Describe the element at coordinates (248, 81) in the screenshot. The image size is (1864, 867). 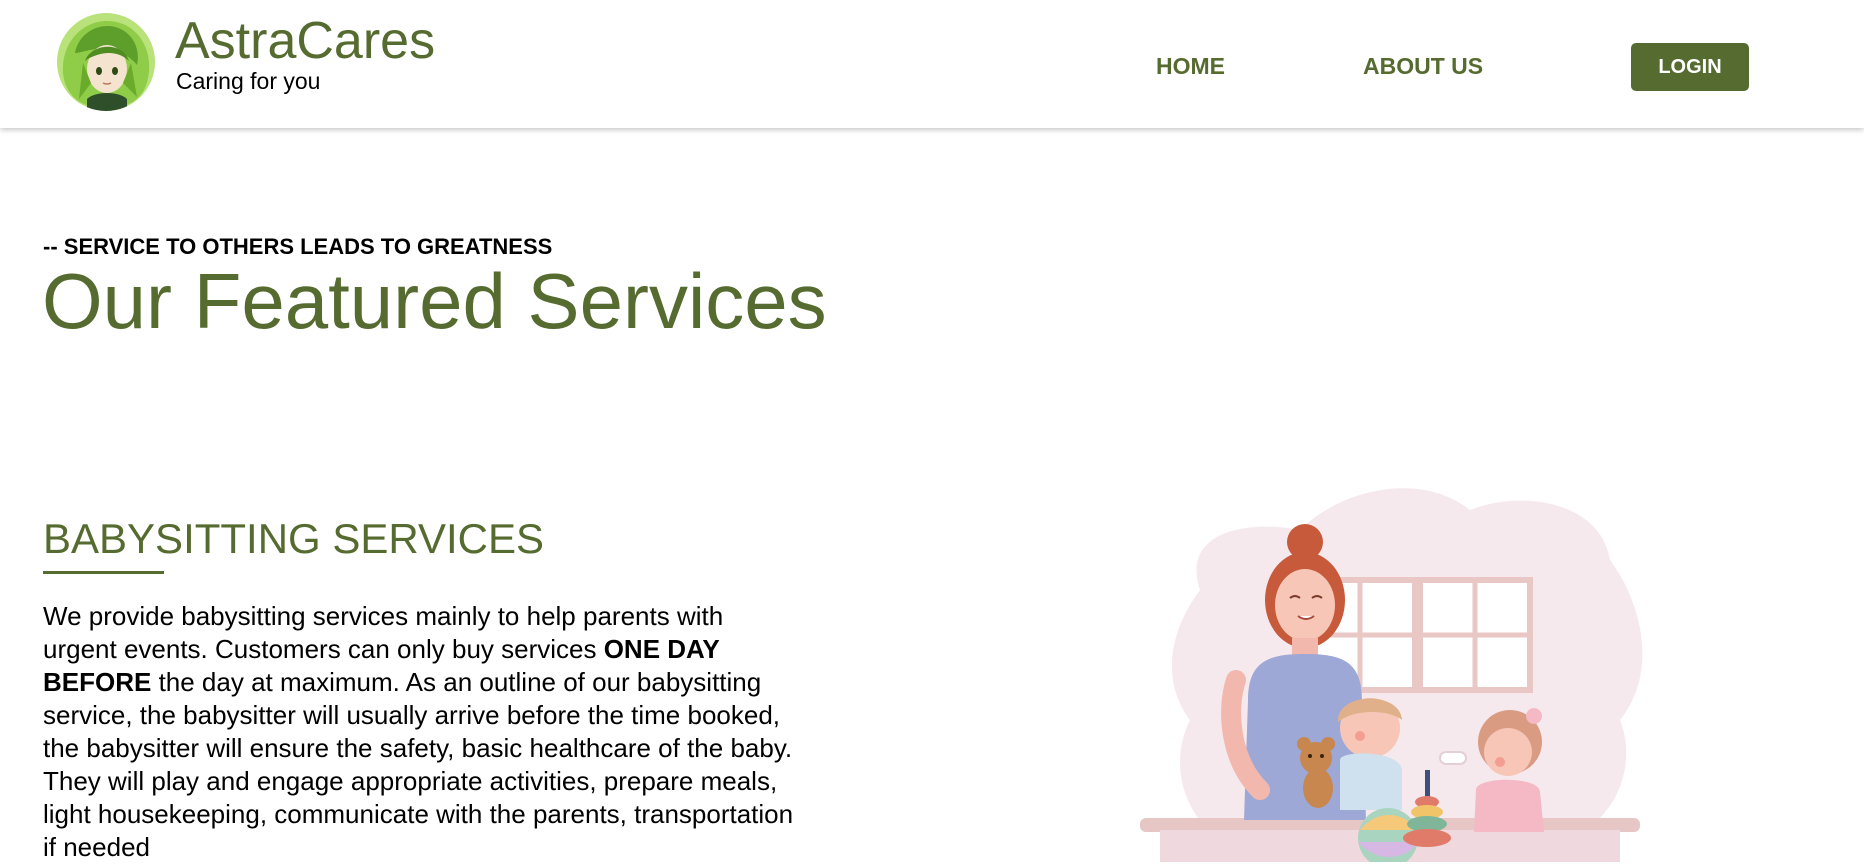
I see `brand-tagline: Caring for you` at that location.